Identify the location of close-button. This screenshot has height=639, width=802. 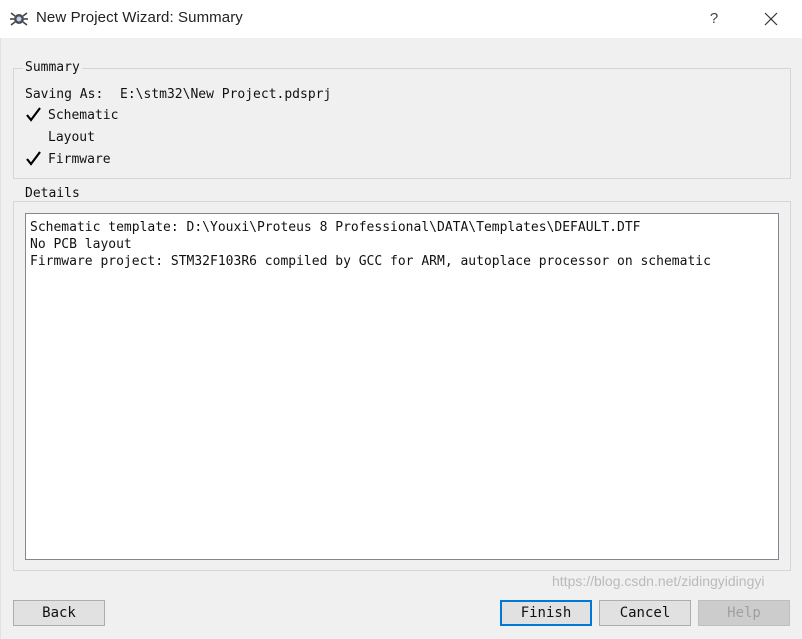
(772, 19).